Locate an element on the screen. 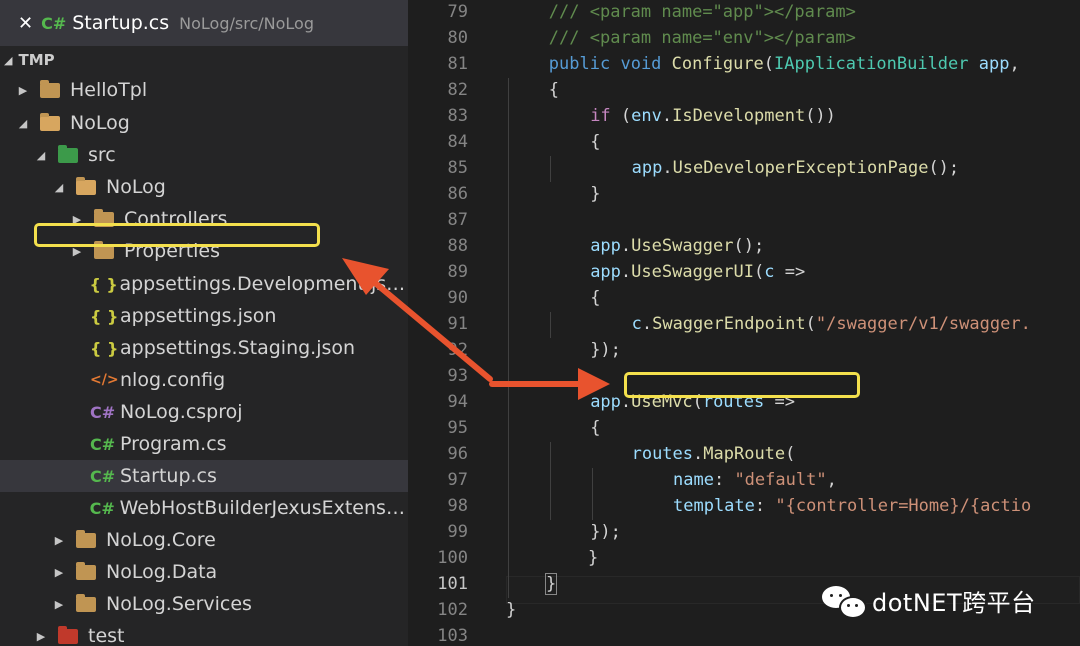 The height and width of the screenshot is (646, 1080). arrow-to-explorer is located at coordinates (417, 320).